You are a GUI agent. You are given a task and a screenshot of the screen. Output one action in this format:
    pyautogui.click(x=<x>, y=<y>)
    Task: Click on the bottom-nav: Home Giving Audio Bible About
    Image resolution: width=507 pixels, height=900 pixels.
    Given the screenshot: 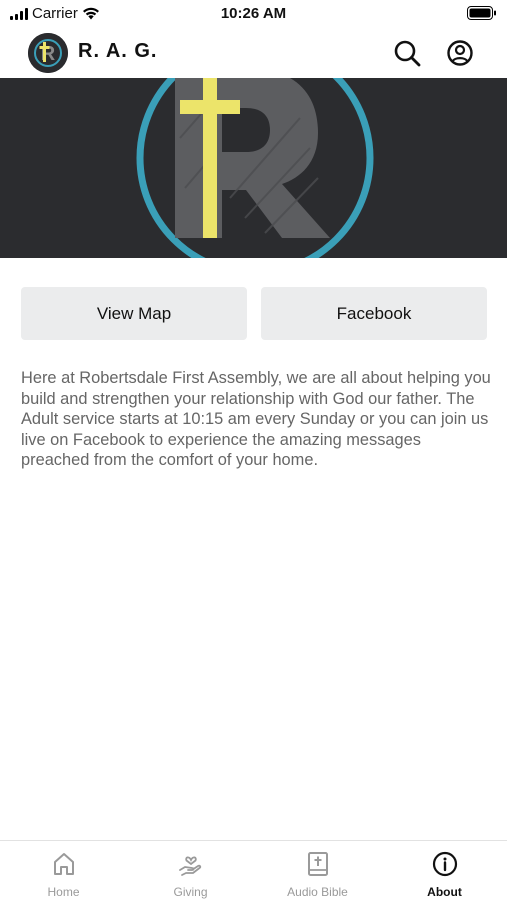 What is the action you would take?
    pyautogui.click(x=253, y=870)
    